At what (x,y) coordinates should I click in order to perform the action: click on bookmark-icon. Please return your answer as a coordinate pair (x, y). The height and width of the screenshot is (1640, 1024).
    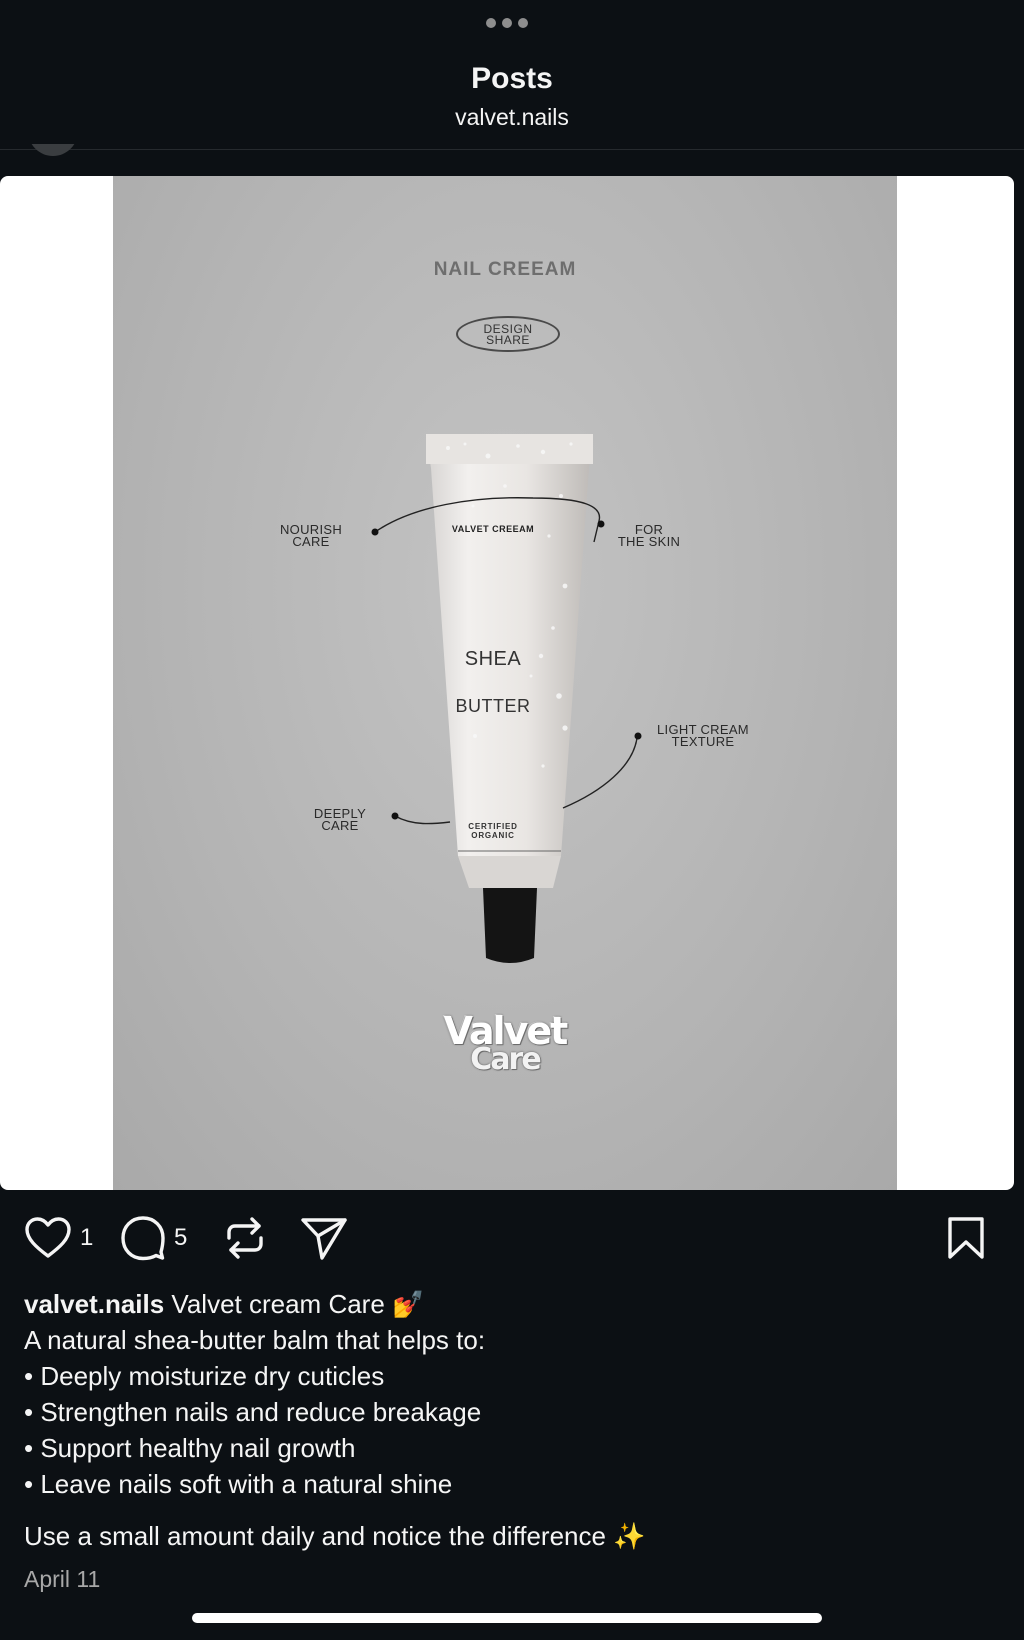
    Looking at the image, I should click on (966, 1238).